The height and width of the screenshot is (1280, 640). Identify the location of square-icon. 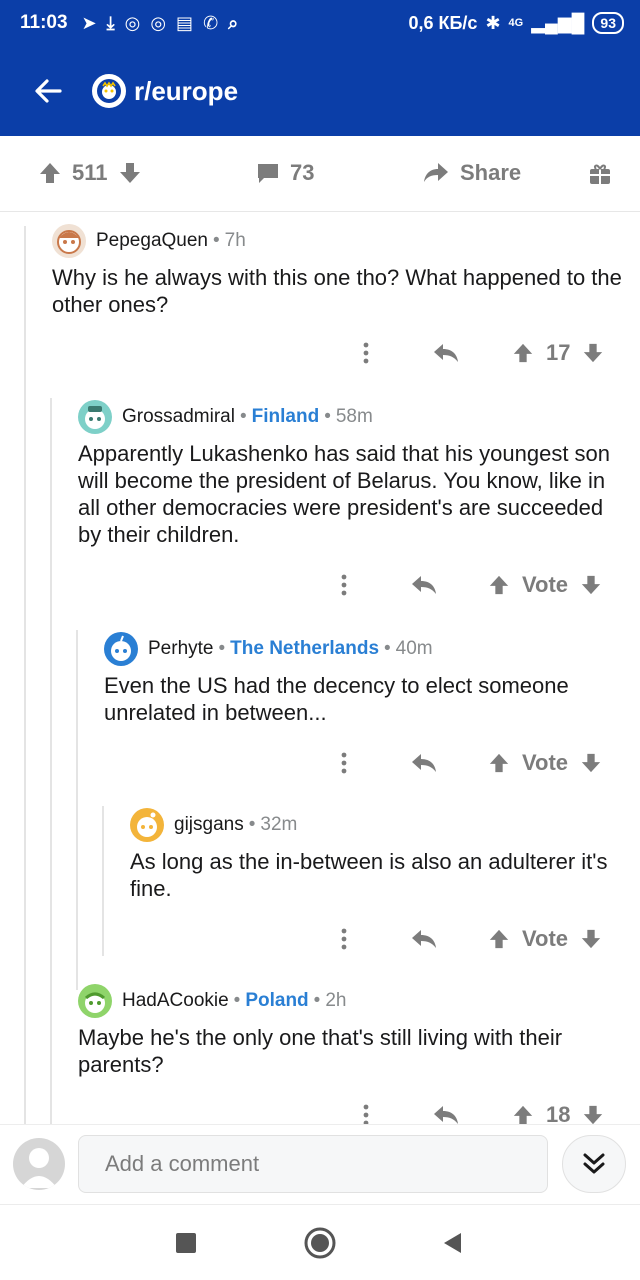
(186, 1243).